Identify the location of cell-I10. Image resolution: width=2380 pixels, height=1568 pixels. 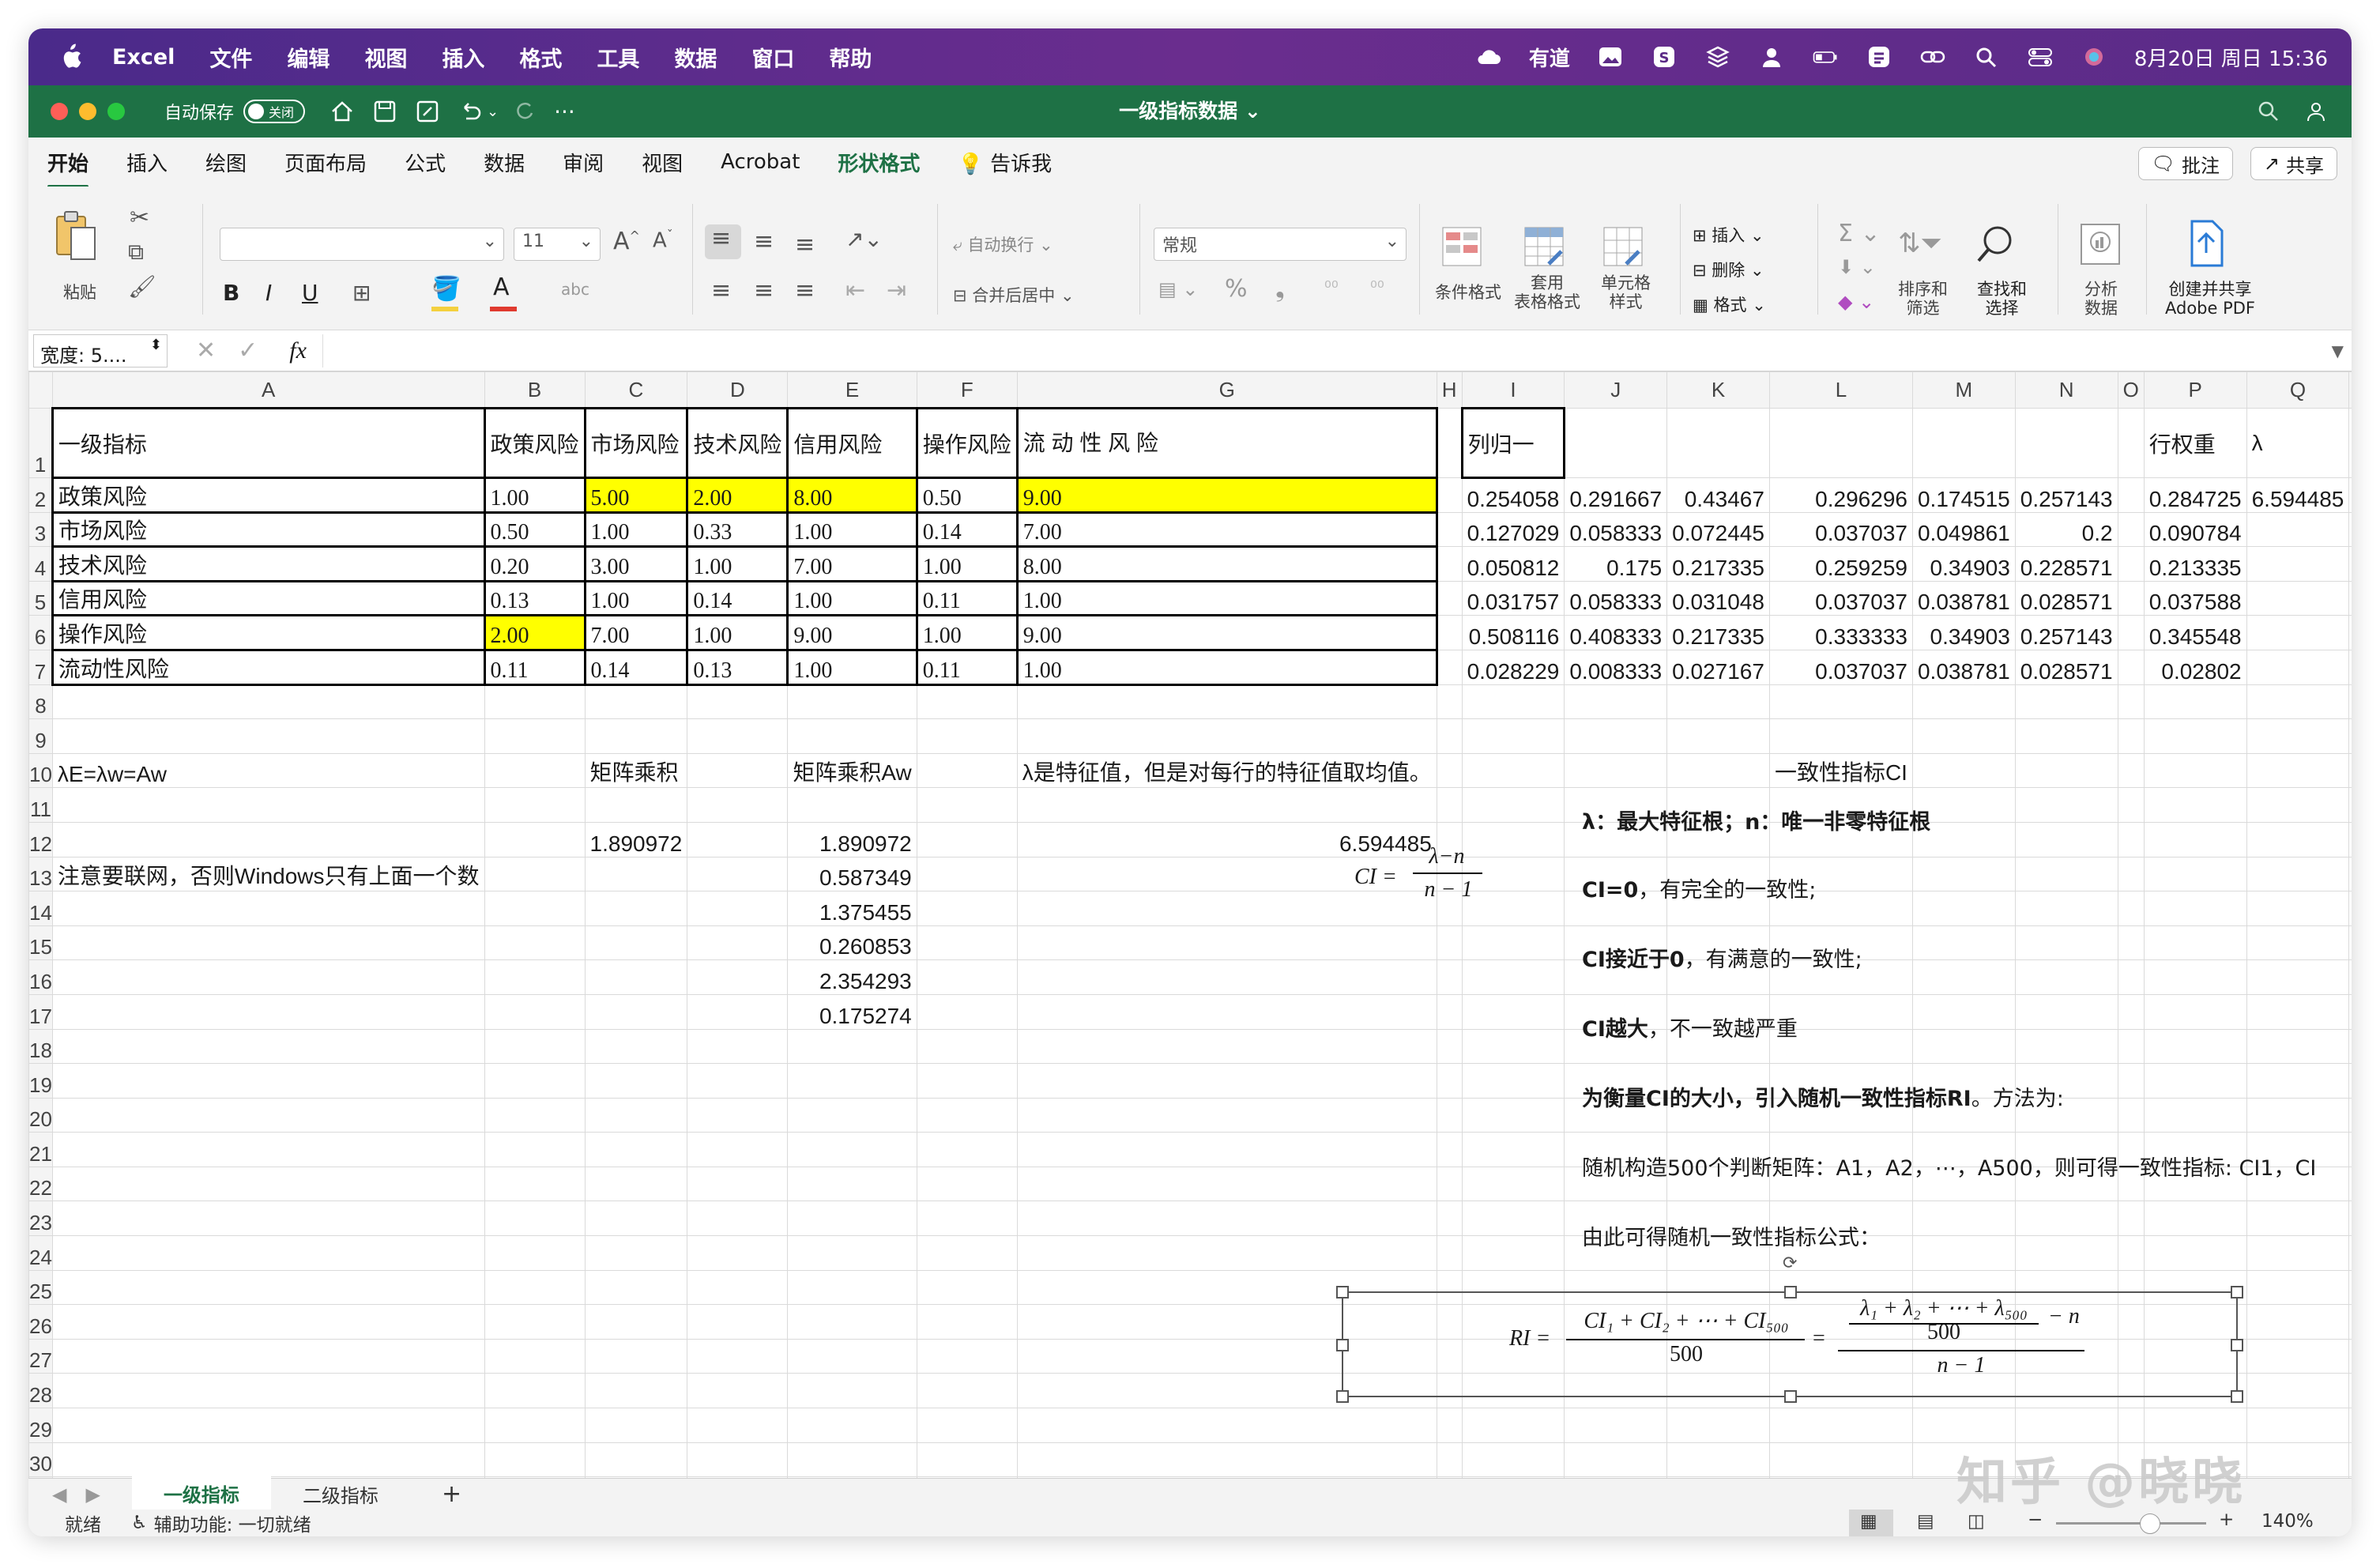
(1513, 770).